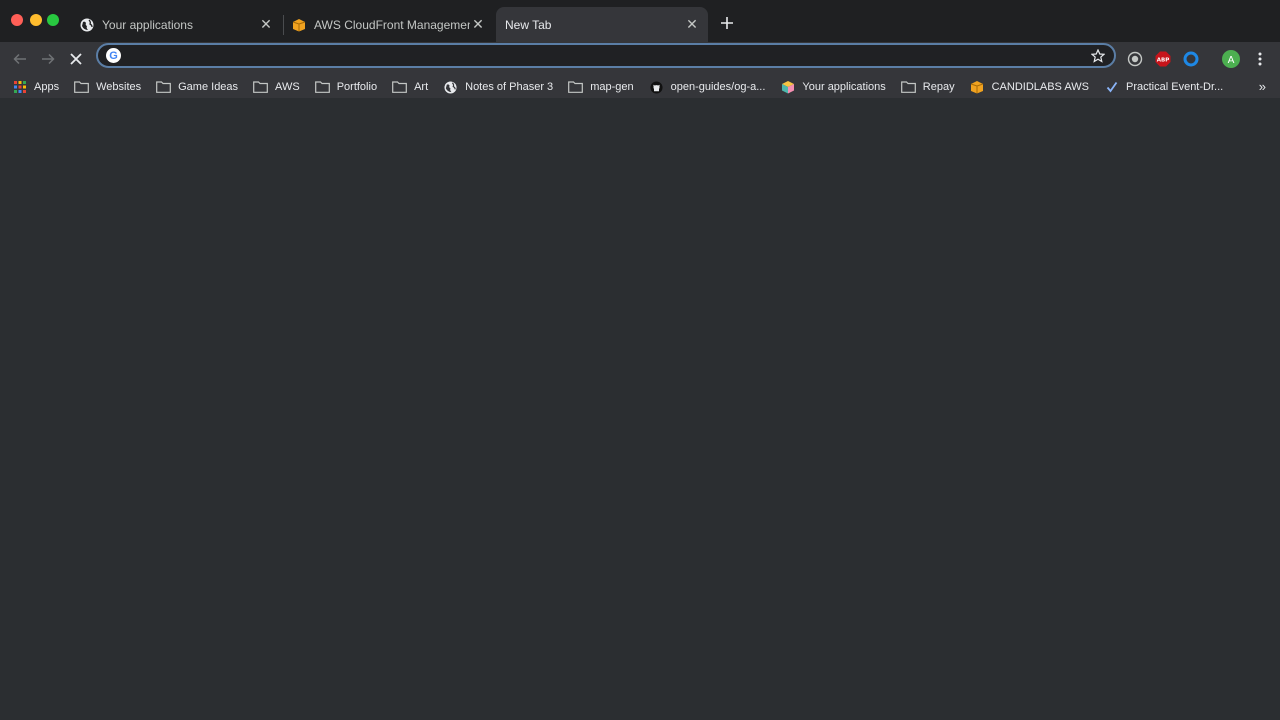  What do you see at coordinates (147, 24) in the screenshot?
I see `tab-title: Your applications` at bounding box center [147, 24].